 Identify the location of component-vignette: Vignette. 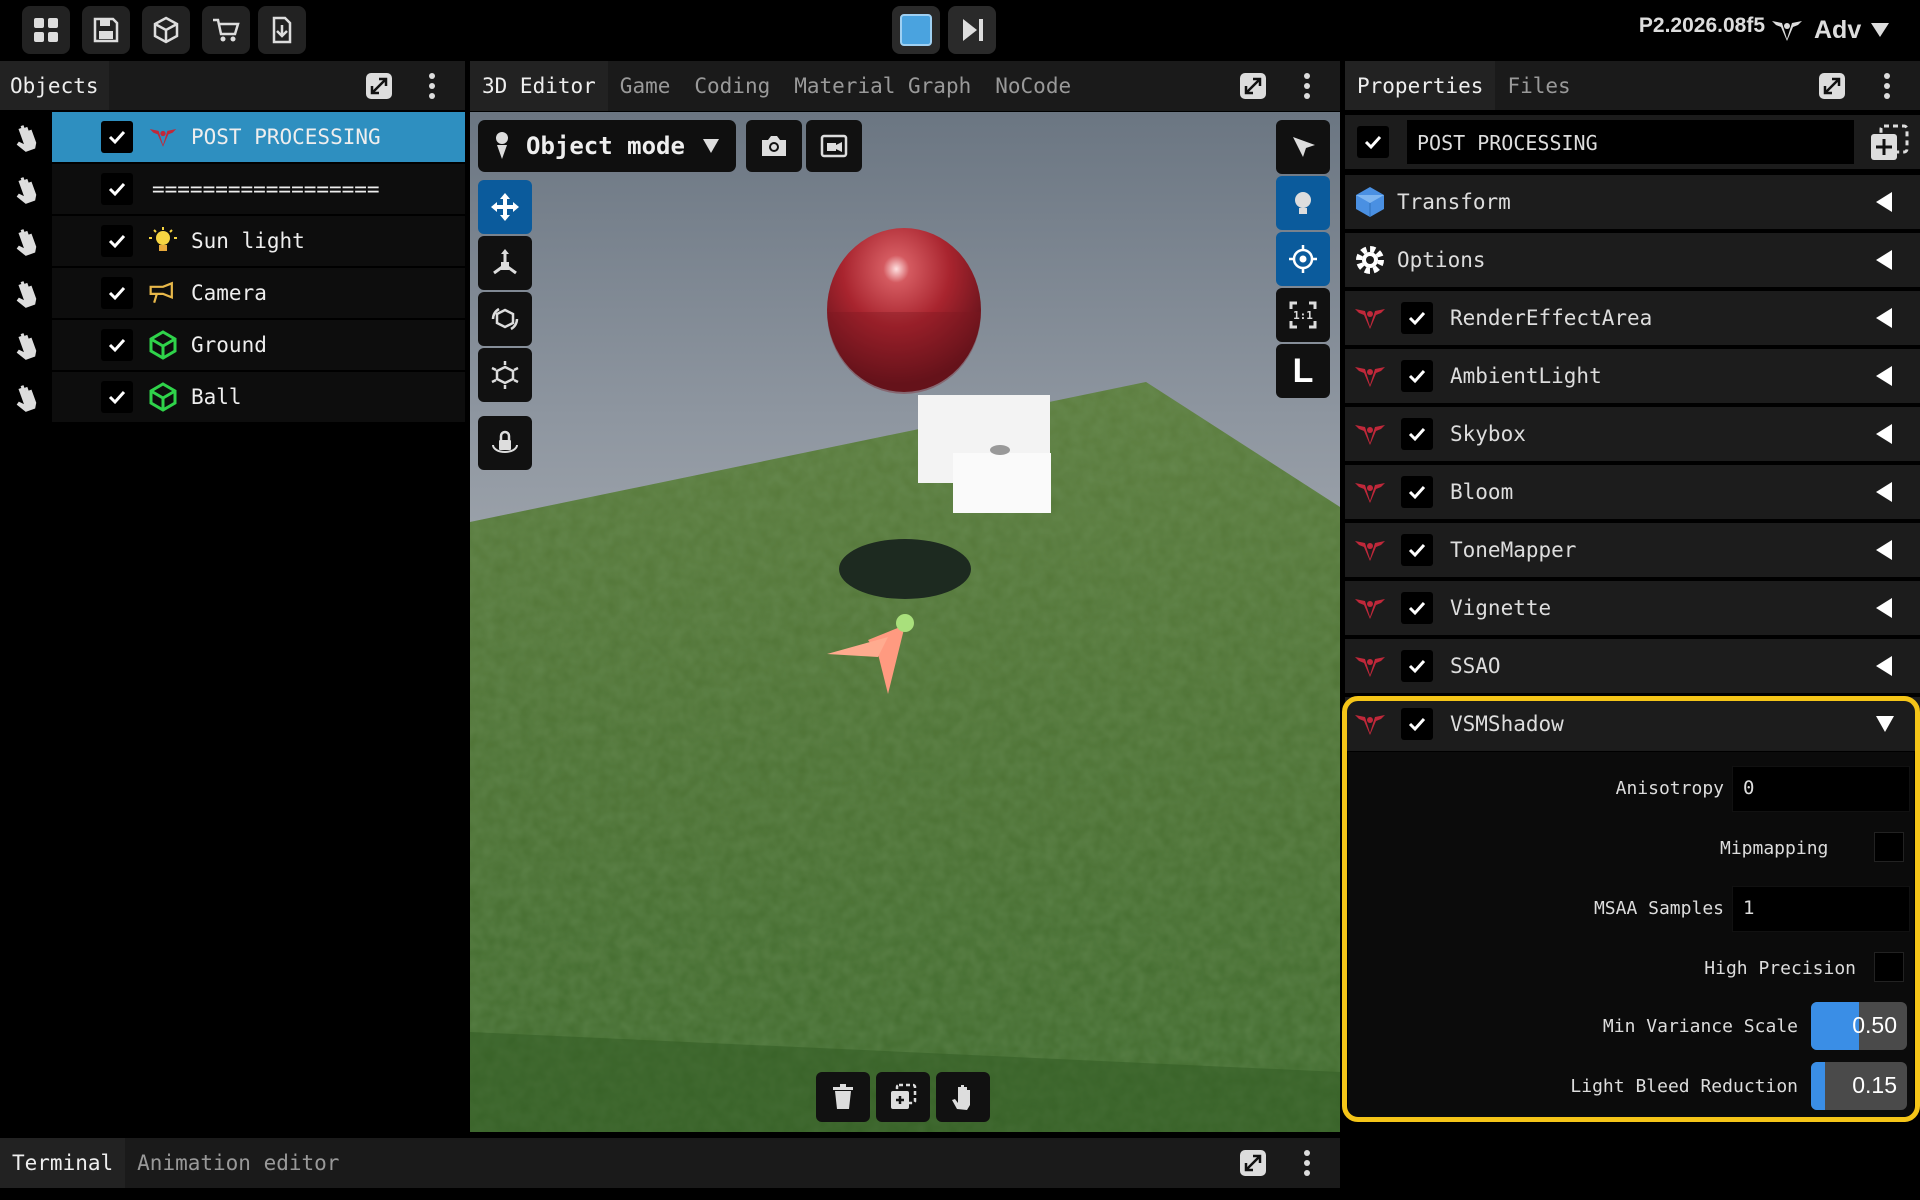
(1632, 608).